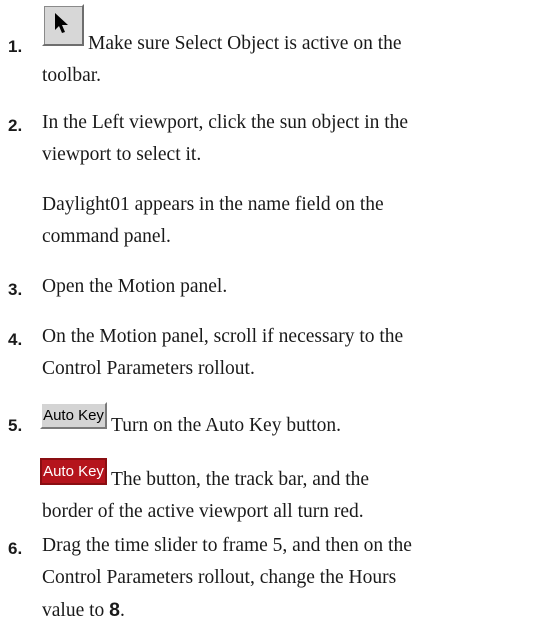  What do you see at coordinates (106, 236) in the screenshot?
I see `note-text-line: command panel.` at bounding box center [106, 236].